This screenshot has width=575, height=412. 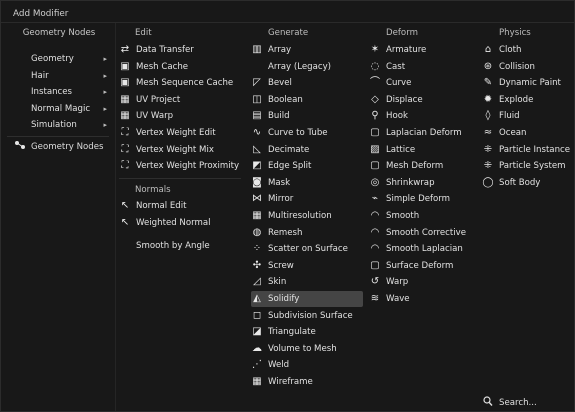 What do you see at coordinates (423, 150) in the screenshot?
I see `deform-item-lattice: ▨ Lattice` at bounding box center [423, 150].